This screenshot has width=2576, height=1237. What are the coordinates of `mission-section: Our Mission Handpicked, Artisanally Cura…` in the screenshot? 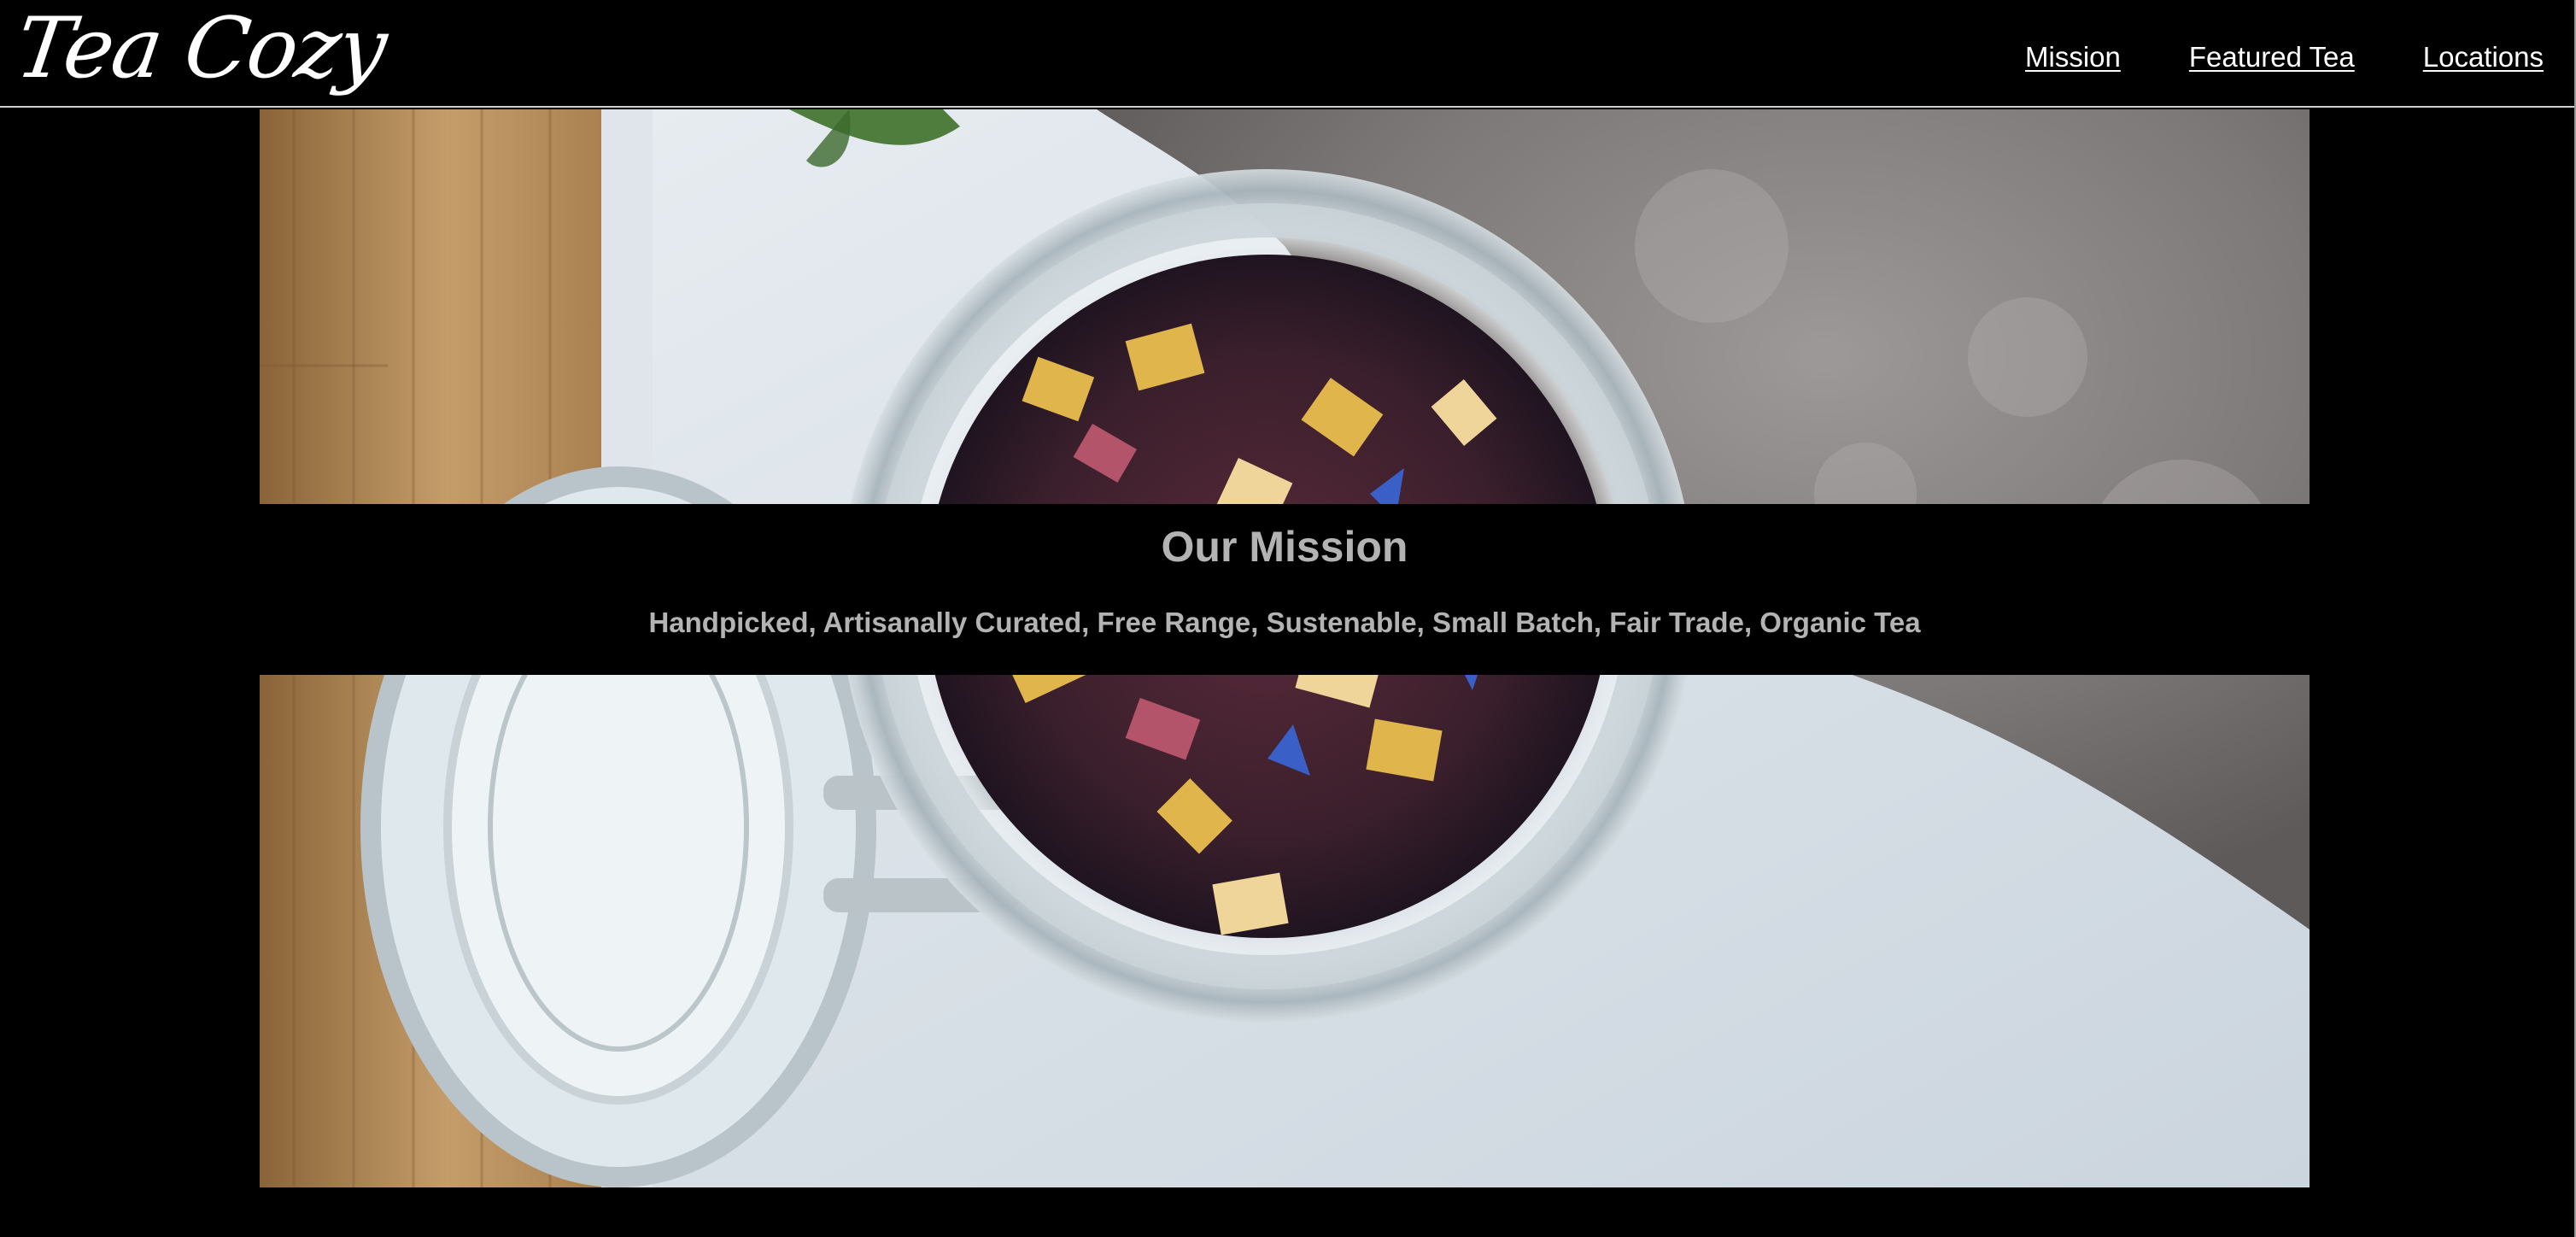 It's located at (1285, 590).